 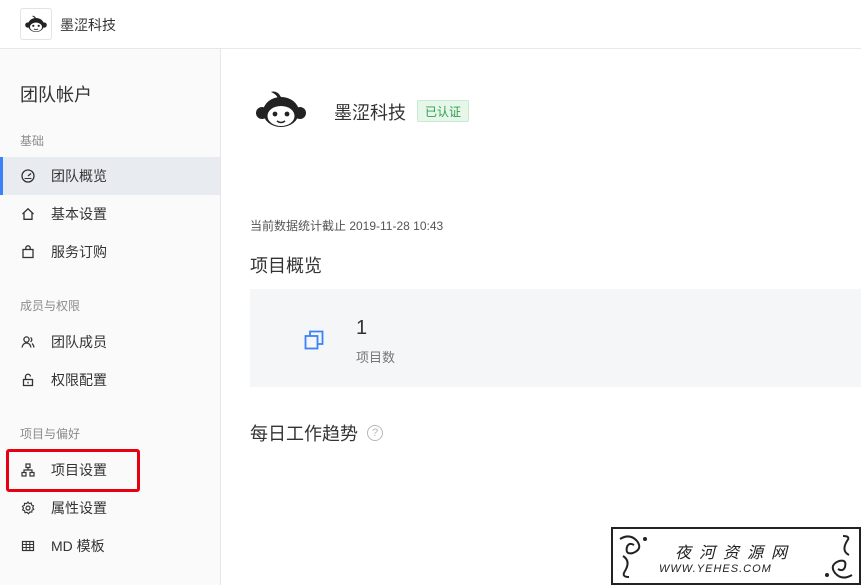 I want to click on sidebar-item-label: 权限配置, so click(x=79, y=380).